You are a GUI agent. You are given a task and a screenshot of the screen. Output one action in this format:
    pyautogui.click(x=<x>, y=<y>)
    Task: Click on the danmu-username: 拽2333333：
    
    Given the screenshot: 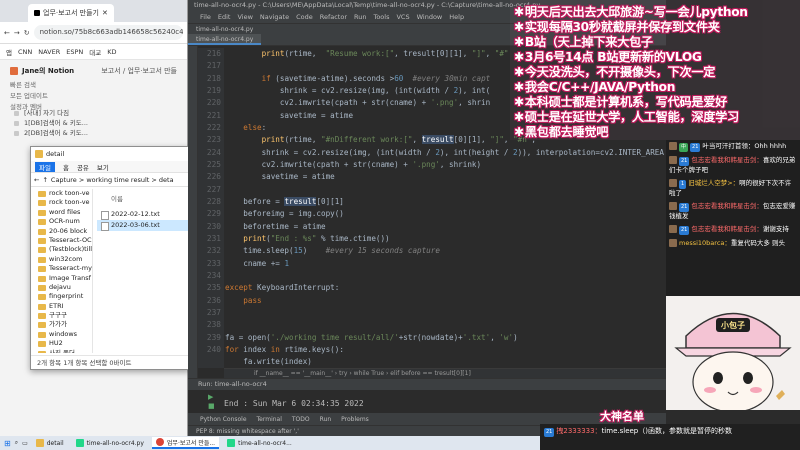 What is the action you would take?
    pyautogui.click(x=578, y=431)
    